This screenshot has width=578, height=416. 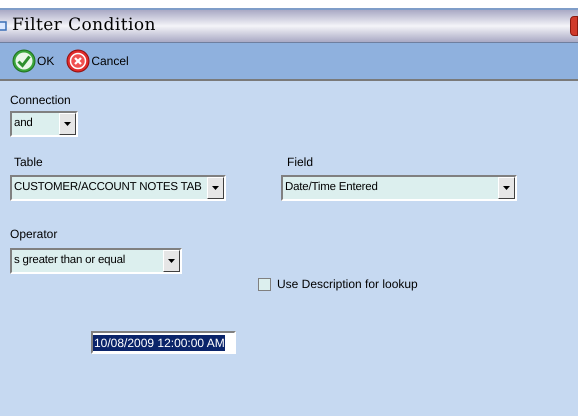 I want to click on operator-dropdown: s greater than or equal, so click(x=96, y=261).